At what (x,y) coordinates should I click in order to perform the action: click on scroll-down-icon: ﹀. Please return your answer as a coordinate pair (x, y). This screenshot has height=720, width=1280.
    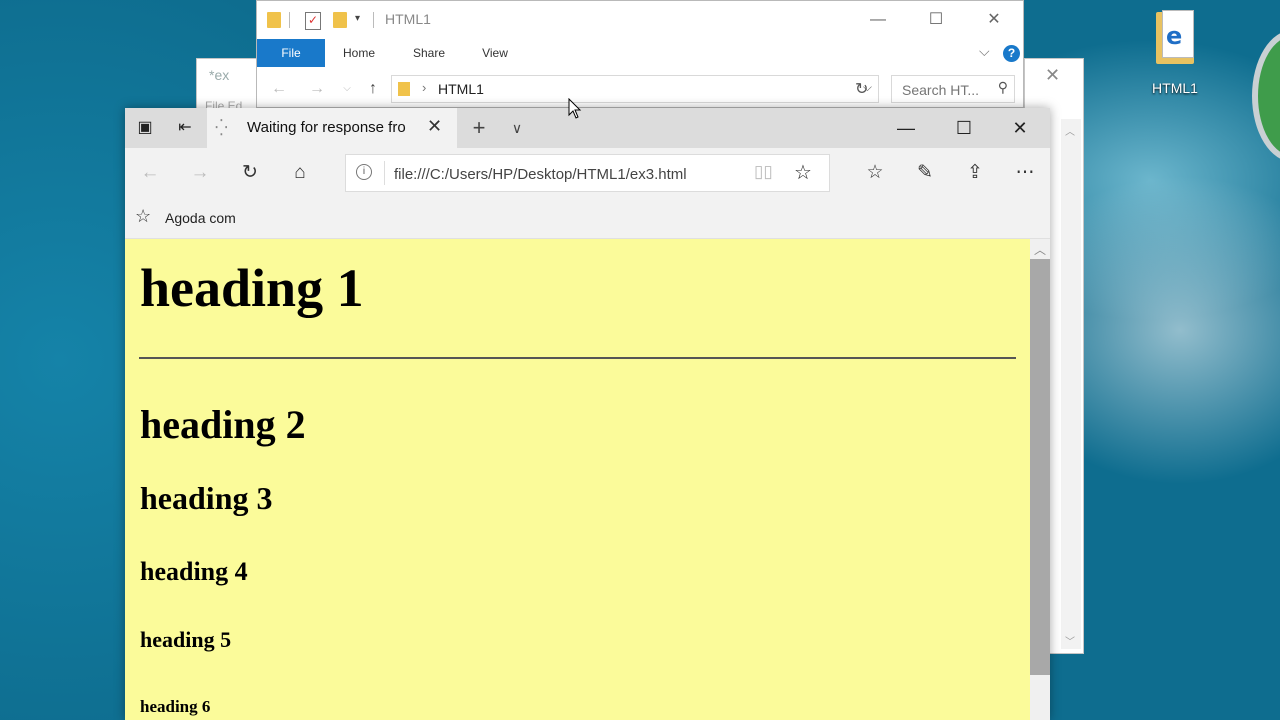
    Looking at the image, I should click on (1070, 640).